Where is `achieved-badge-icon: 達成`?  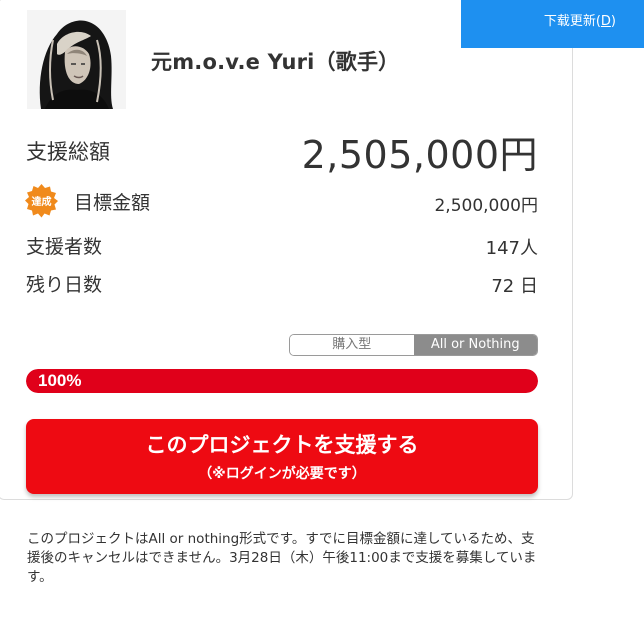
achieved-badge-icon: 達成 is located at coordinates (41, 200).